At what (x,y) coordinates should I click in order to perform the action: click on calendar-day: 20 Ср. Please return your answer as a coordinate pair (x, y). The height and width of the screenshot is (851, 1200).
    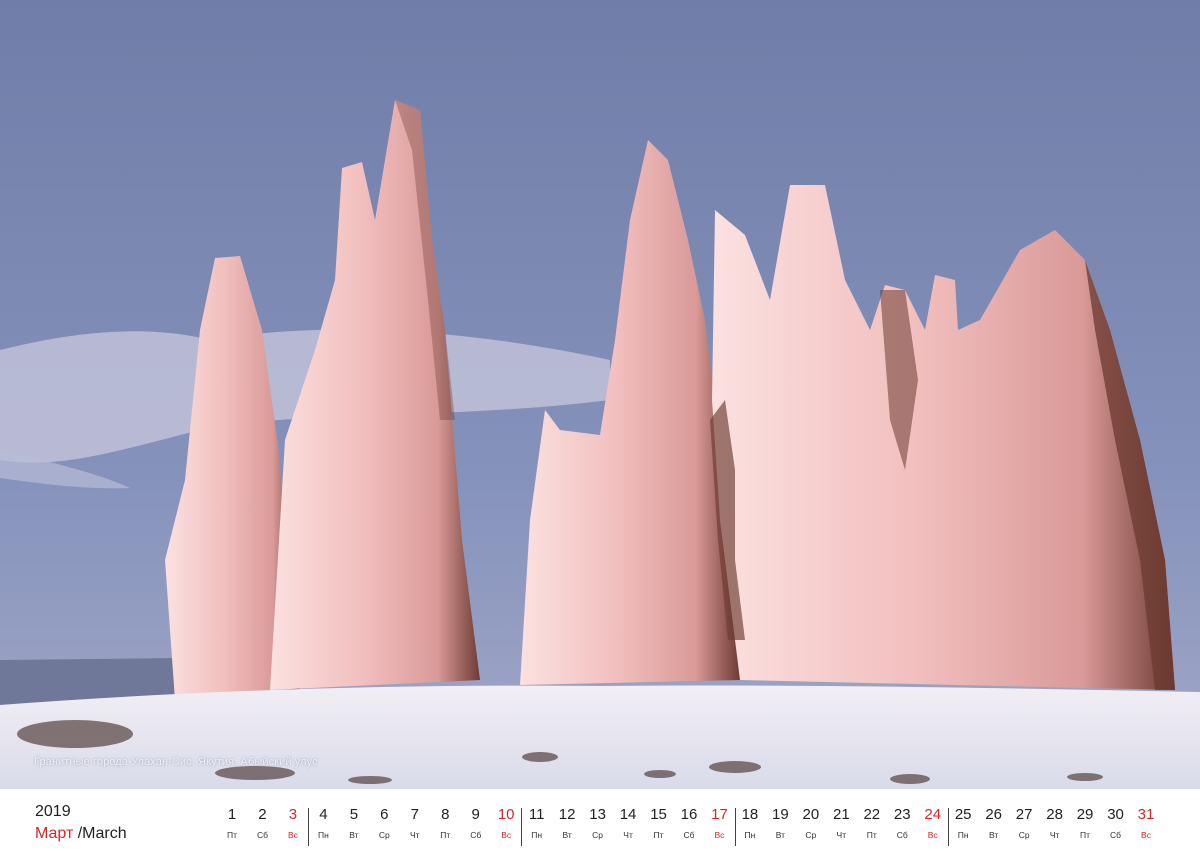
    Looking at the image, I should click on (811, 823).